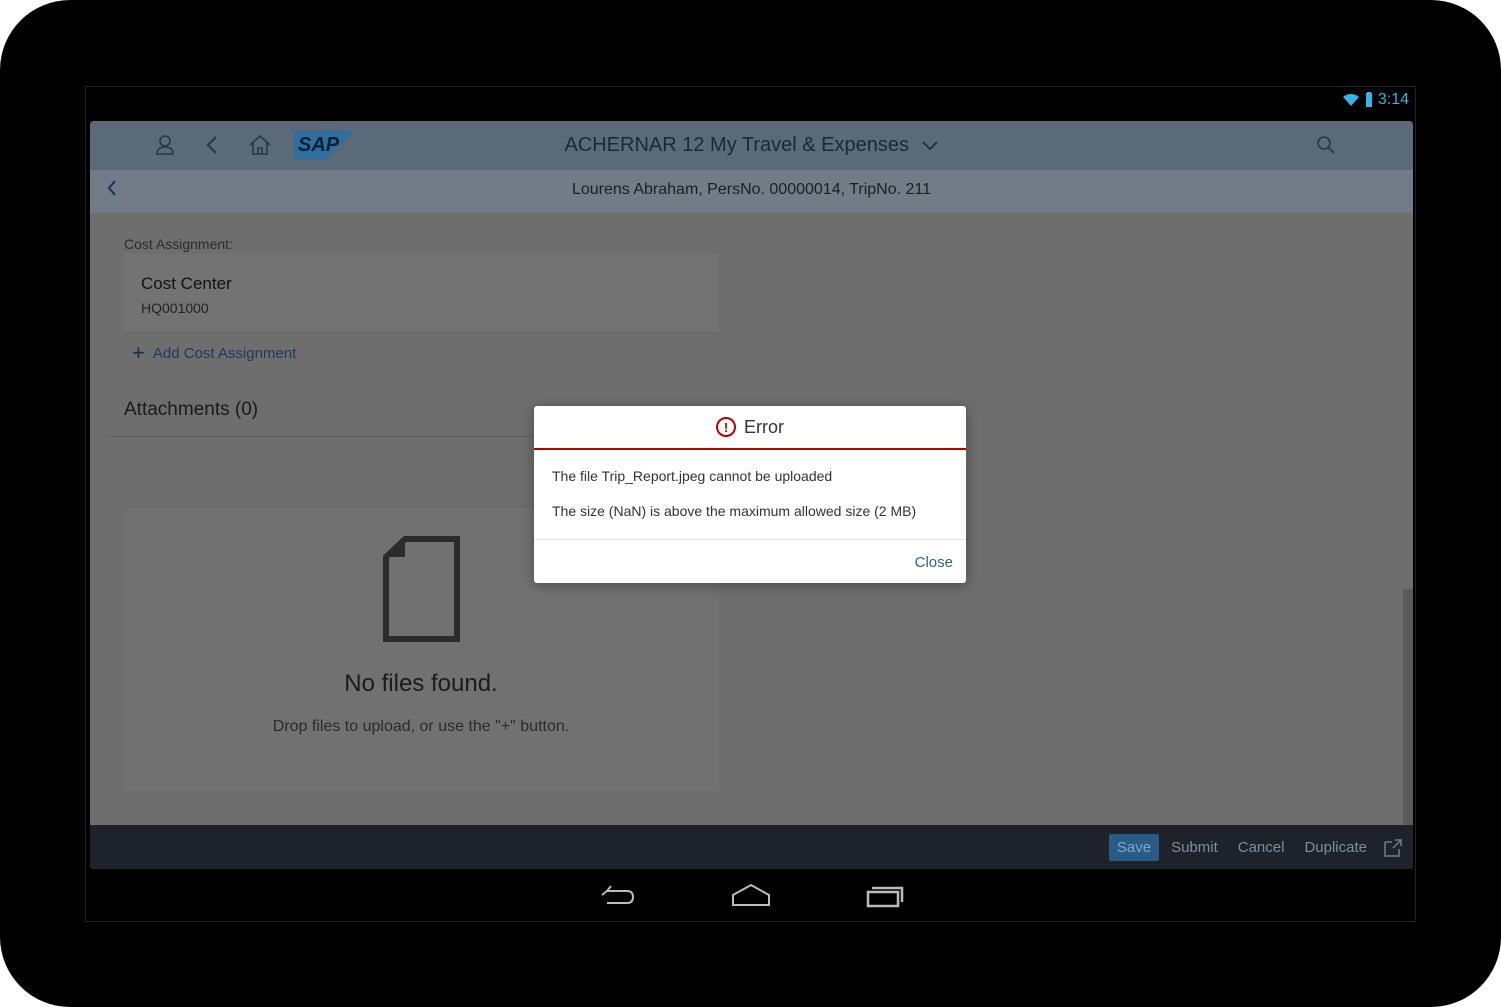 The width and height of the screenshot is (1501, 1007). Describe the element at coordinates (175, 308) in the screenshot. I see `cost-center-value: HQ001000` at that location.